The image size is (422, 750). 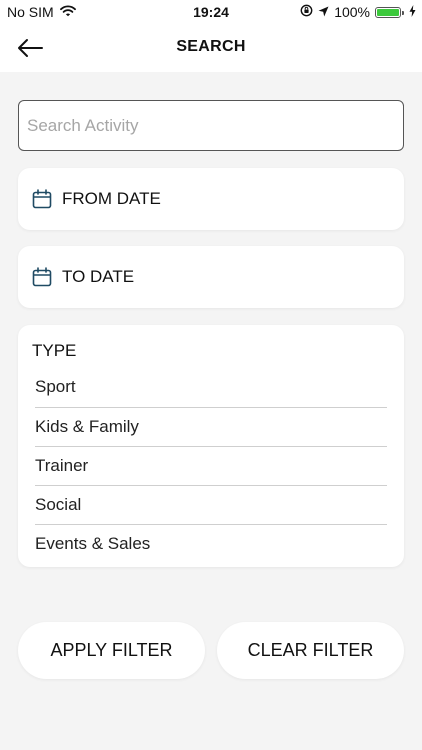 I want to click on type-option-label: Sport, so click(x=55, y=386).